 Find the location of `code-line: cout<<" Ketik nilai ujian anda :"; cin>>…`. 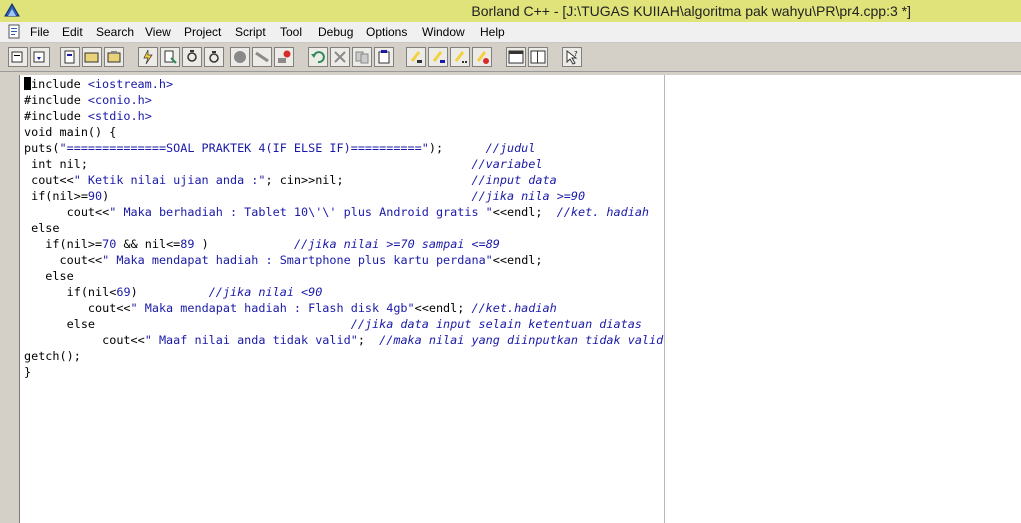

code-line: cout<<" Ketik nilai ujian anda :"; cin>>… is located at coordinates (290, 180).